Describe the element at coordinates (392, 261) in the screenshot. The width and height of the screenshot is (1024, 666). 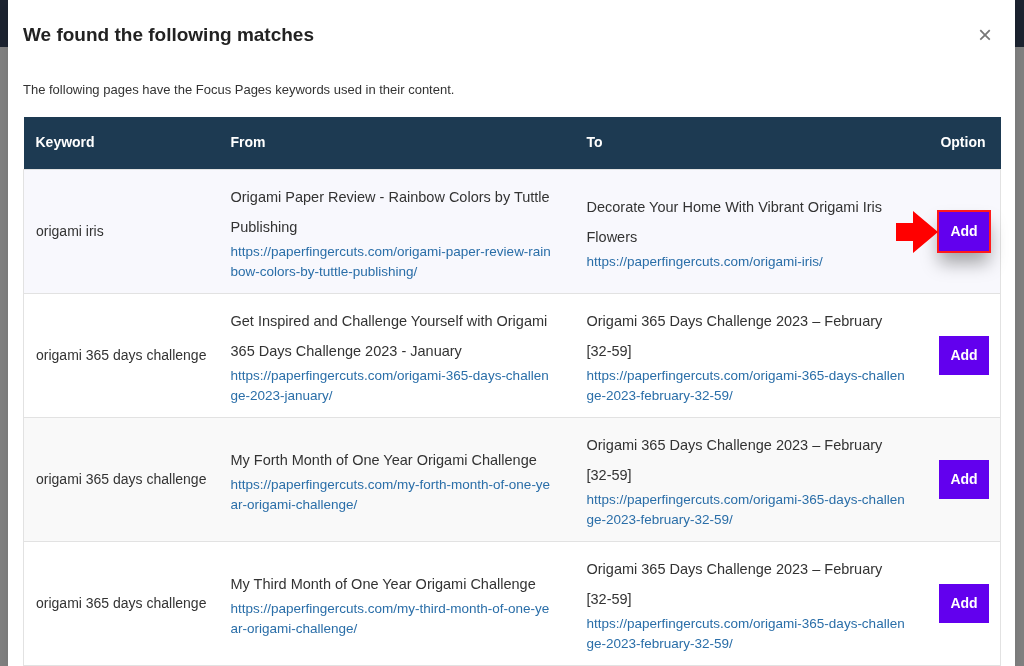
I see `page-link: https://paperfingercuts.com/origami-paper-review-rainbow-colors-by-tuttle-publishing/` at that location.